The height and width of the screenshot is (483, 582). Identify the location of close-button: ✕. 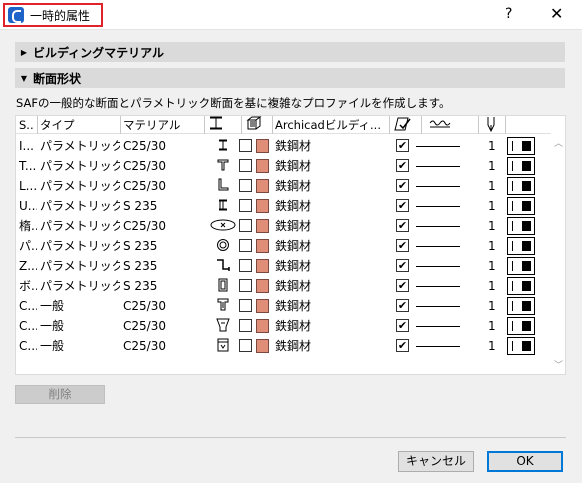
(556, 13).